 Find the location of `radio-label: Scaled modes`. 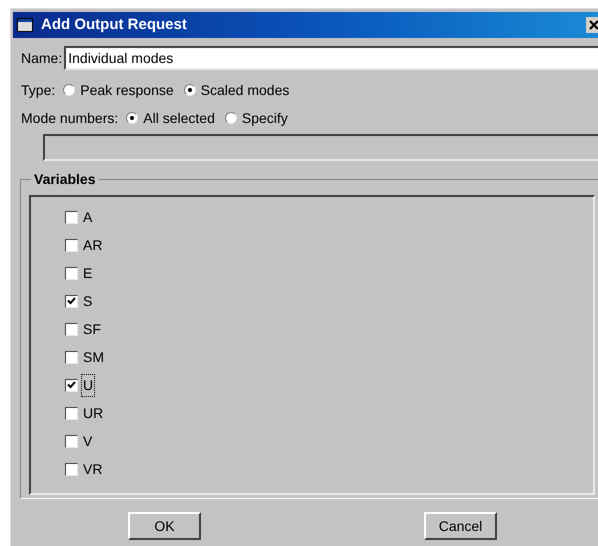

radio-label: Scaled modes is located at coordinates (245, 90).